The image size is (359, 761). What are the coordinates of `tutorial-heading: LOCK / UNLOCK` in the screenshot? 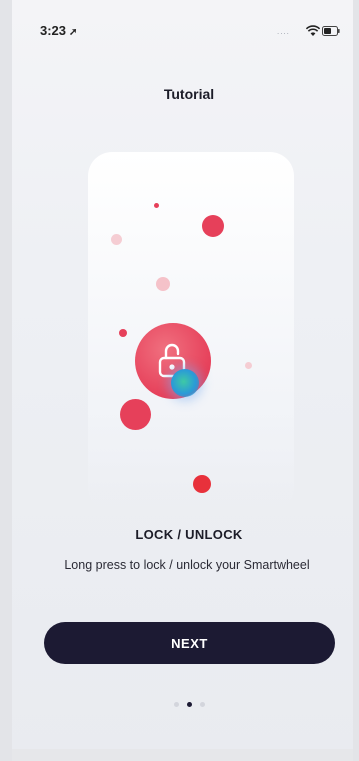 It's located at (189, 534).